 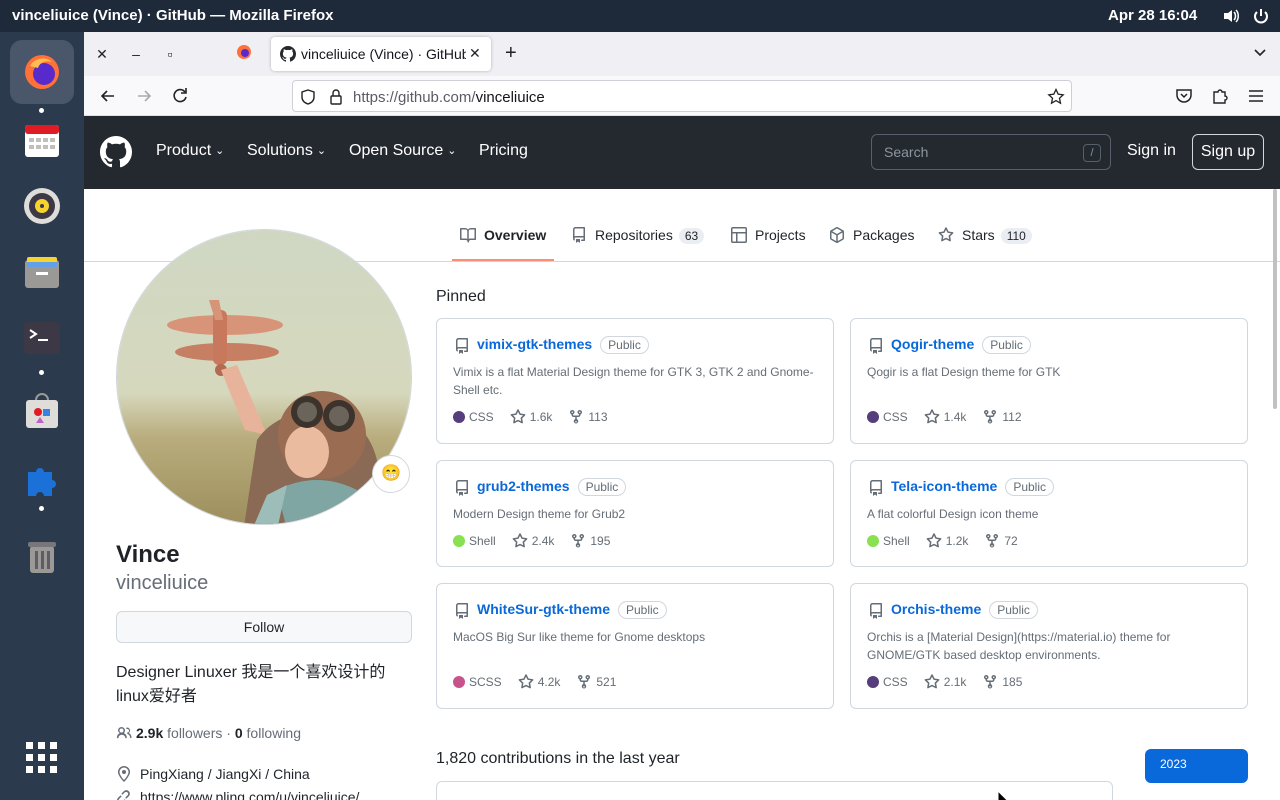 I want to click on forward-icon, so click(x=144, y=96).